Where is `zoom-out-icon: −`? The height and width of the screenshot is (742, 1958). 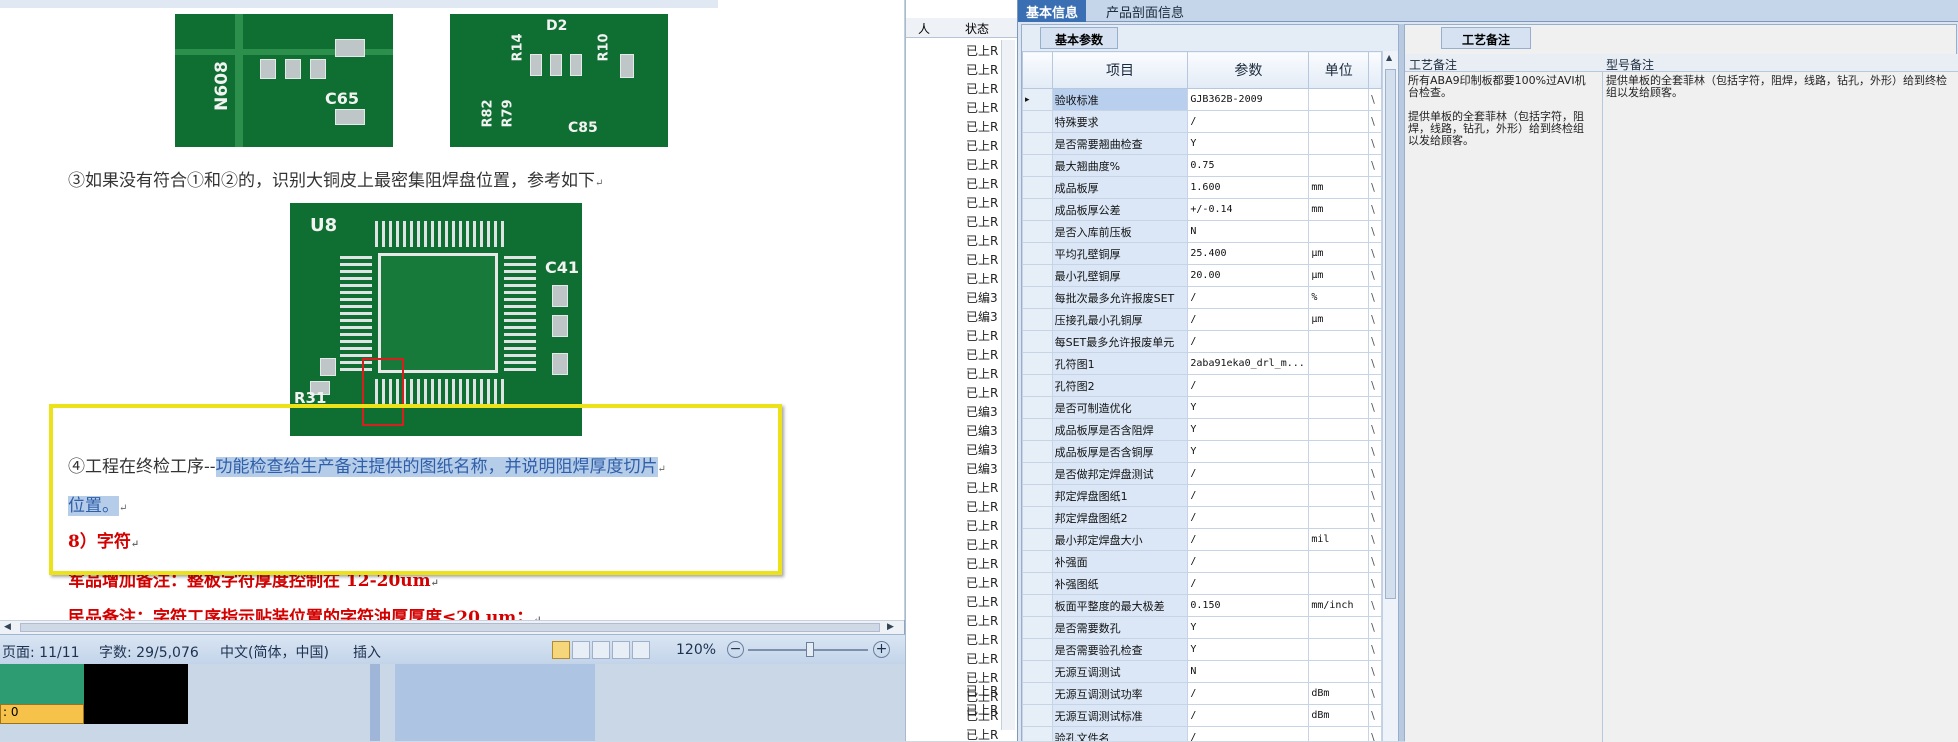
zoom-out-icon: − is located at coordinates (735, 649).